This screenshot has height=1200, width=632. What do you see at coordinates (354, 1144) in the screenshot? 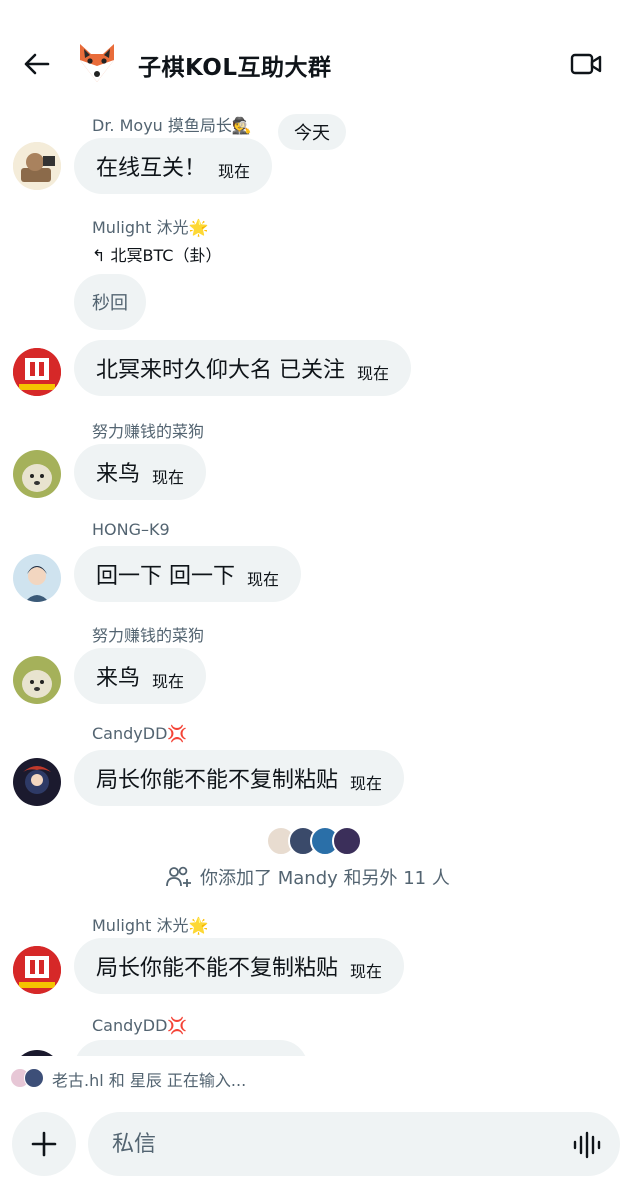
I see `message-input` at bounding box center [354, 1144].